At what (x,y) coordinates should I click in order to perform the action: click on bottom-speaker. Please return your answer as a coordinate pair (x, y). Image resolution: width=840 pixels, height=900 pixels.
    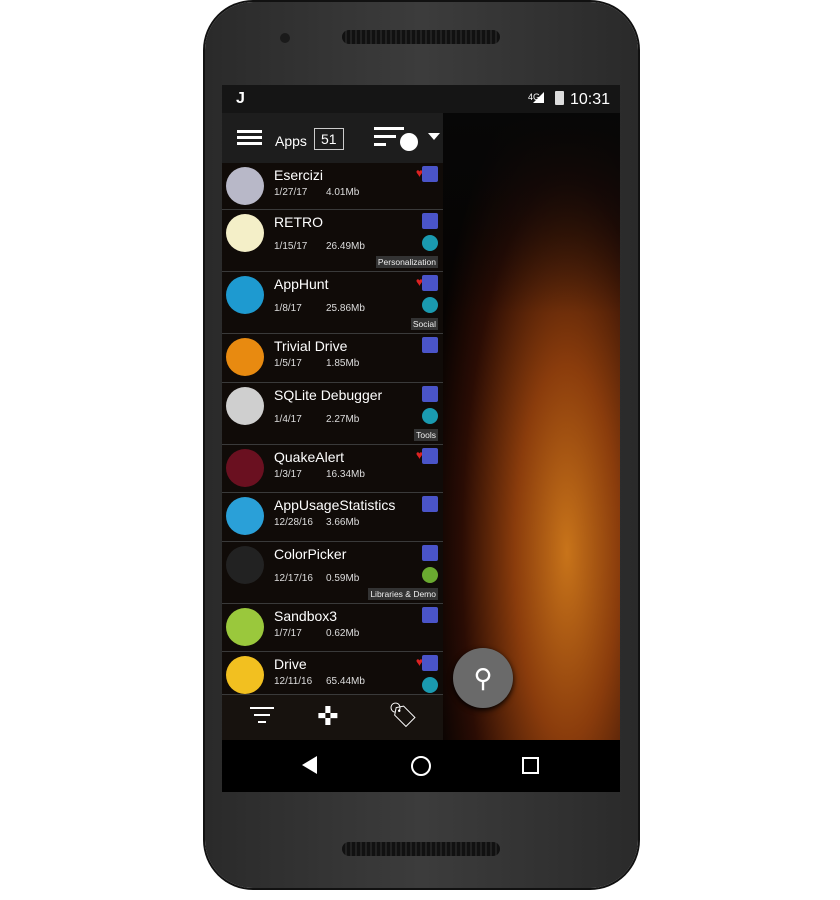
    Looking at the image, I should click on (421, 849).